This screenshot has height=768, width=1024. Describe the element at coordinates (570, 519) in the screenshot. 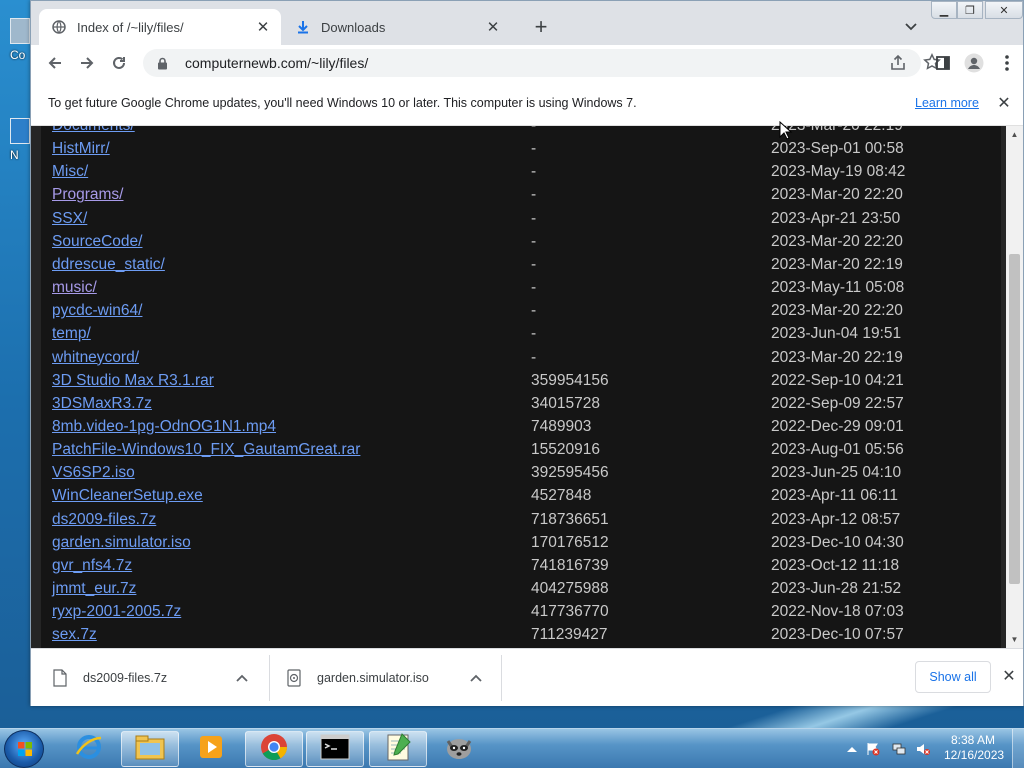

I see `file-size: 718736651` at that location.